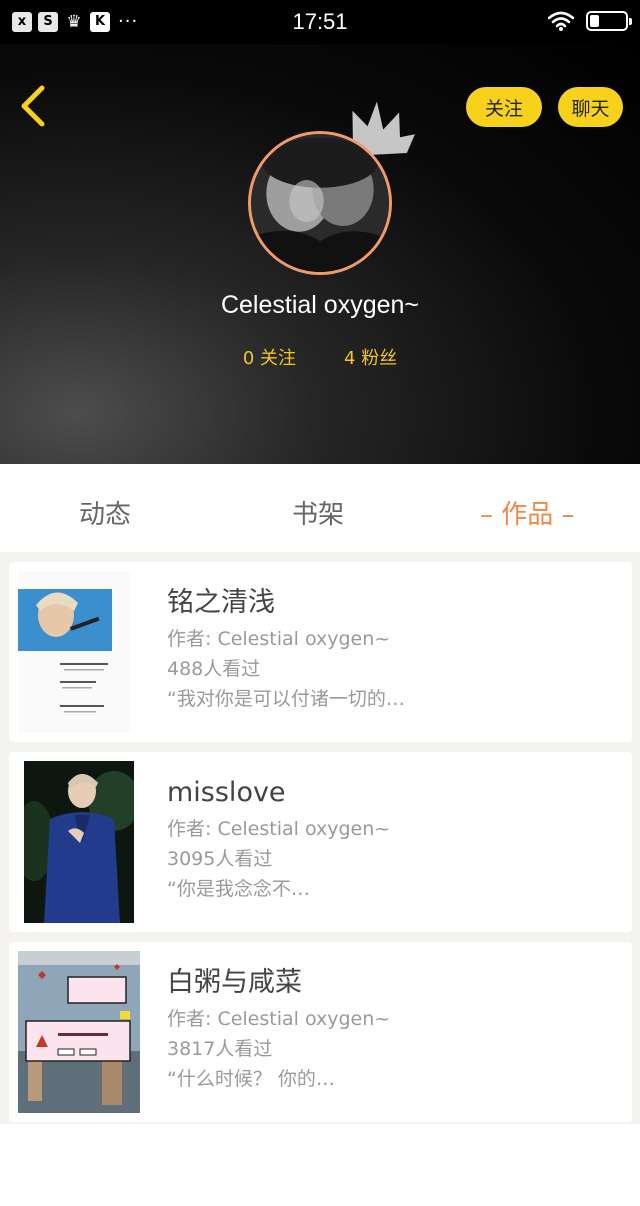  I want to click on tab-moments: 动态, so click(105, 512).